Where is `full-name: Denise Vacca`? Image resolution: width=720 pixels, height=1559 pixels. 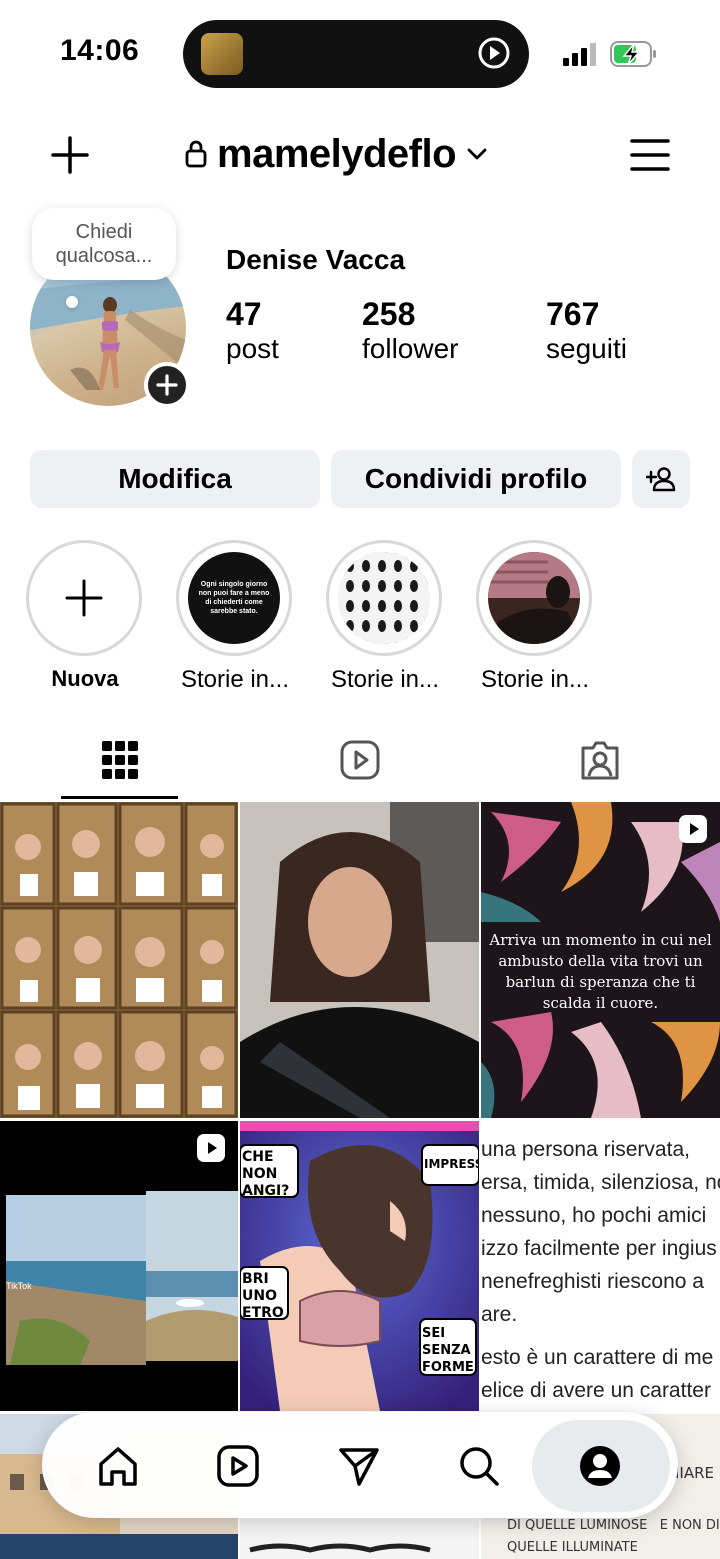
full-name: Denise Vacca is located at coordinates (316, 259).